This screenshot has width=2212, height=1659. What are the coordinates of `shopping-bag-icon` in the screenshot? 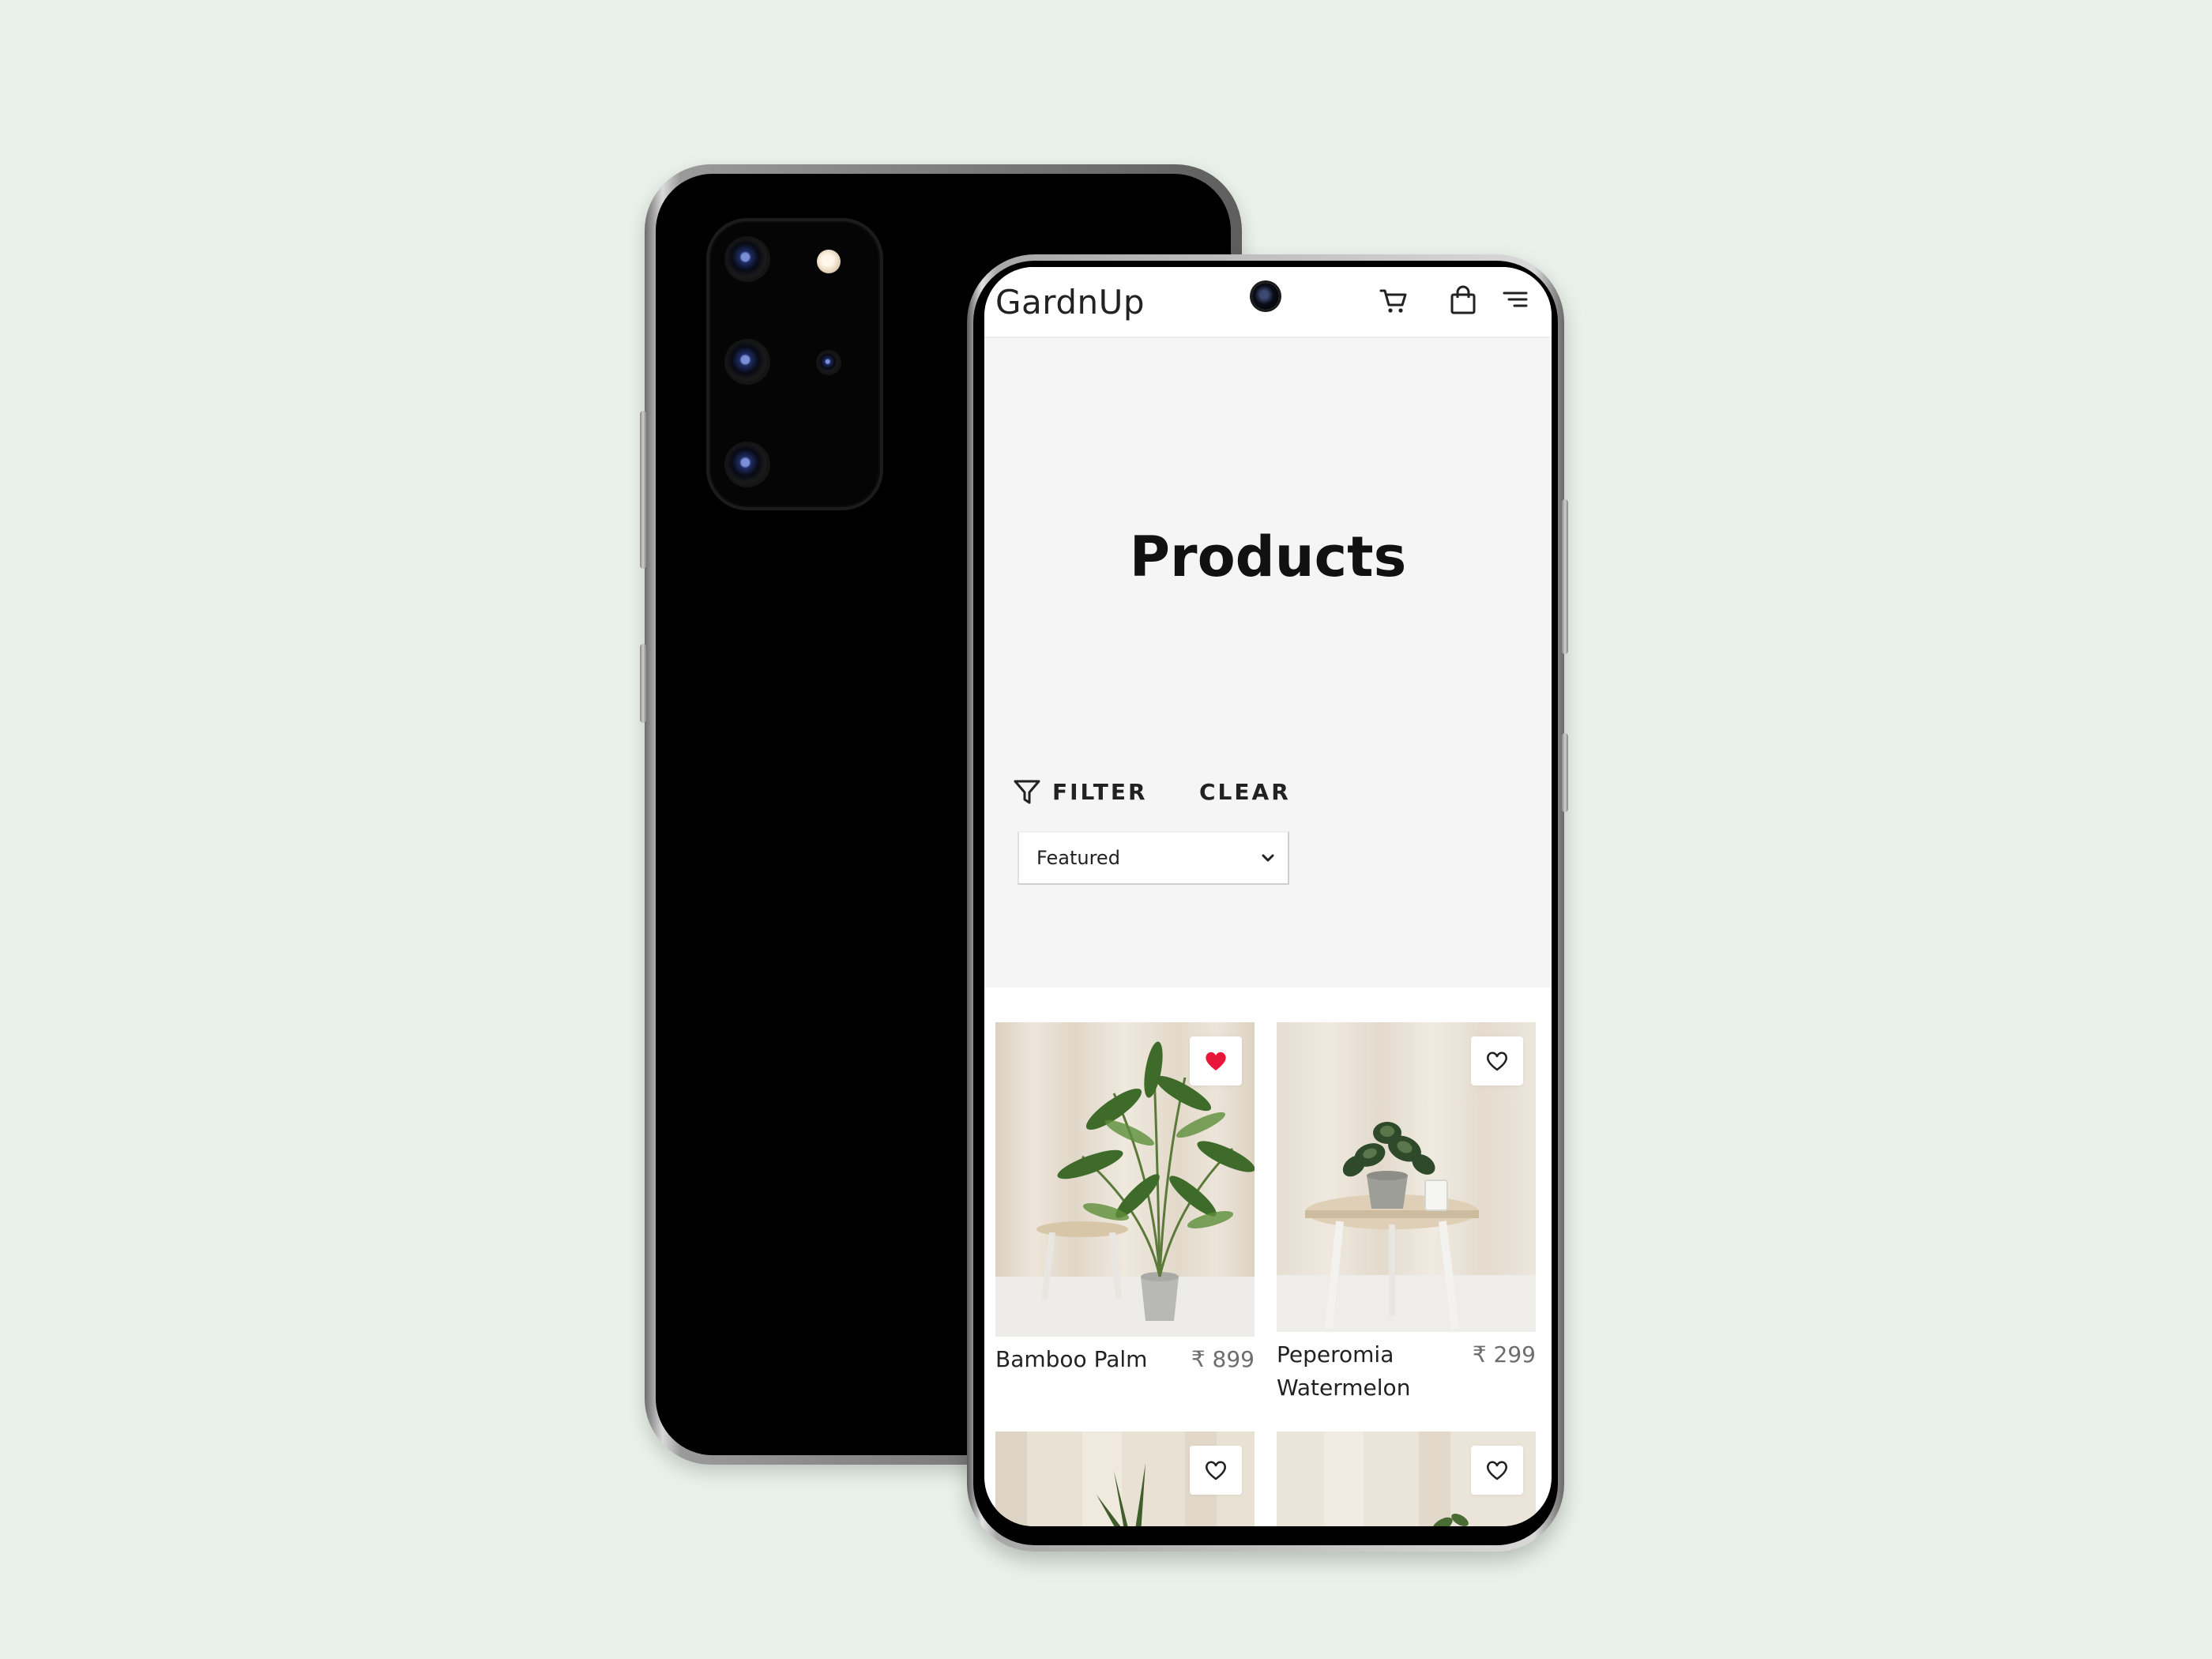 It's located at (1463, 301).